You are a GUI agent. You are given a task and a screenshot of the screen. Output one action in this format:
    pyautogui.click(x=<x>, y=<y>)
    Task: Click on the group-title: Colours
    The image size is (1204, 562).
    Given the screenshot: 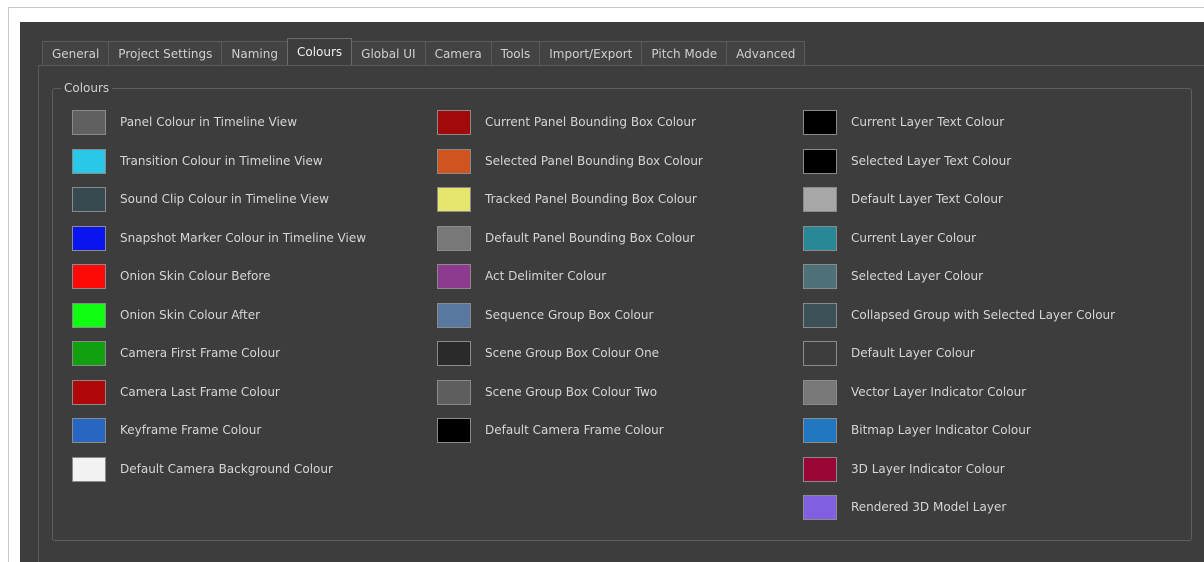 What is the action you would take?
    pyautogui.click(x=87, y=88)
    